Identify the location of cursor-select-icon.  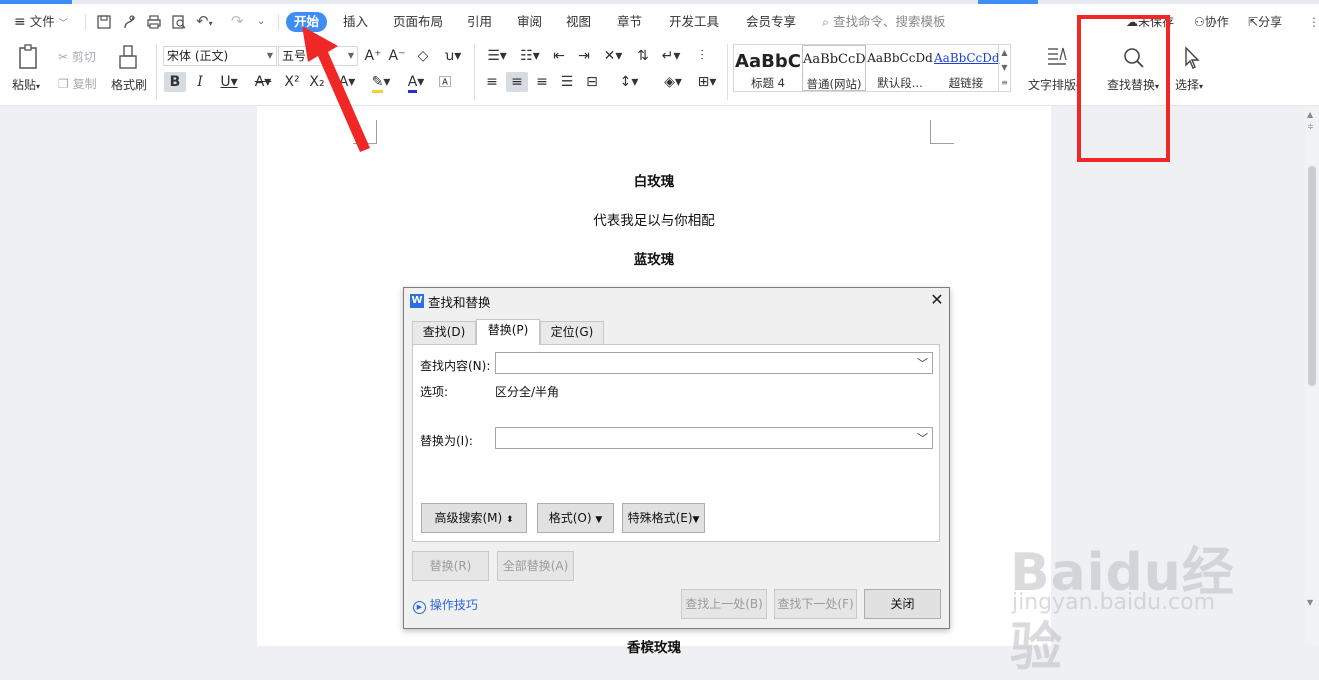
(1192, 58).